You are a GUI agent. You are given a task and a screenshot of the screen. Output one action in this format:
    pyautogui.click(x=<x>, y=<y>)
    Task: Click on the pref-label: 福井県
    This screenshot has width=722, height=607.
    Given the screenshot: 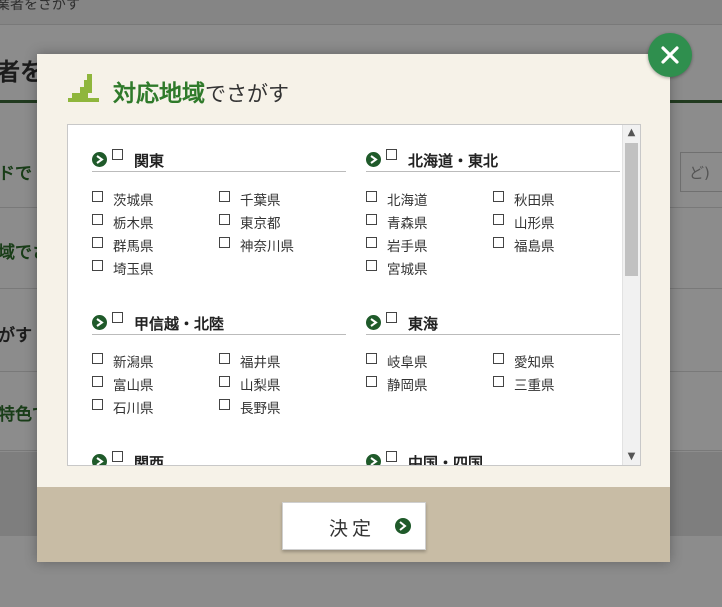 What is the action you would take?
    pyautogui.click(x=260, y=363)
    